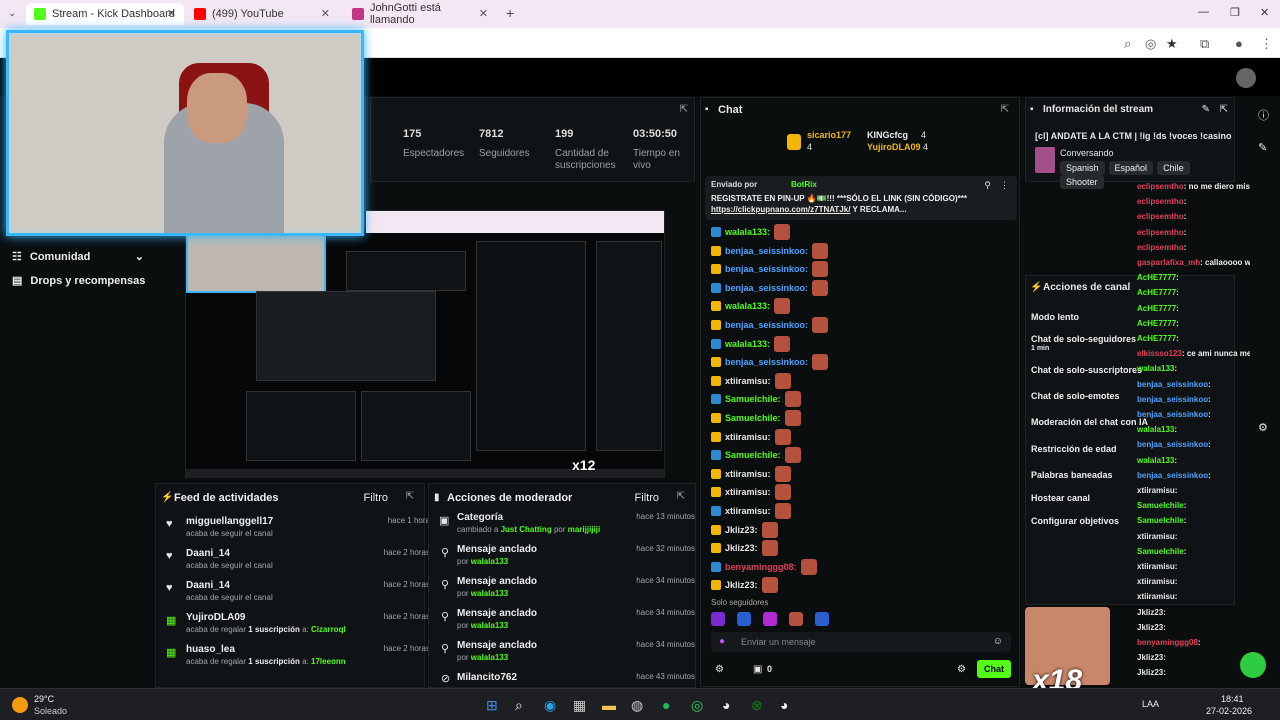 Image resolution: width=1280 pixels, height=720 pixels. Describe the element at coordinates (262, 14) in the screenshot. I see `tab-youtube: (499) YouTube ✕` at that location.